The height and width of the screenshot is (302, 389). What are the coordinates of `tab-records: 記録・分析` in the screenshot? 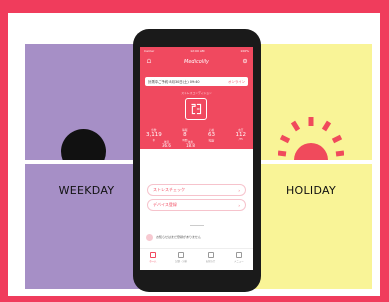 It's located at (181, 257).